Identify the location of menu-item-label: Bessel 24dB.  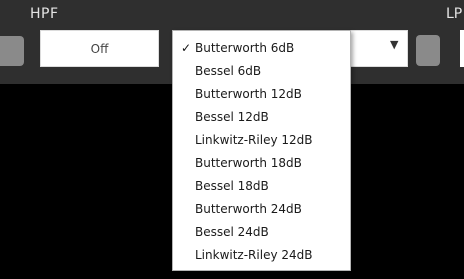
(232, 232).